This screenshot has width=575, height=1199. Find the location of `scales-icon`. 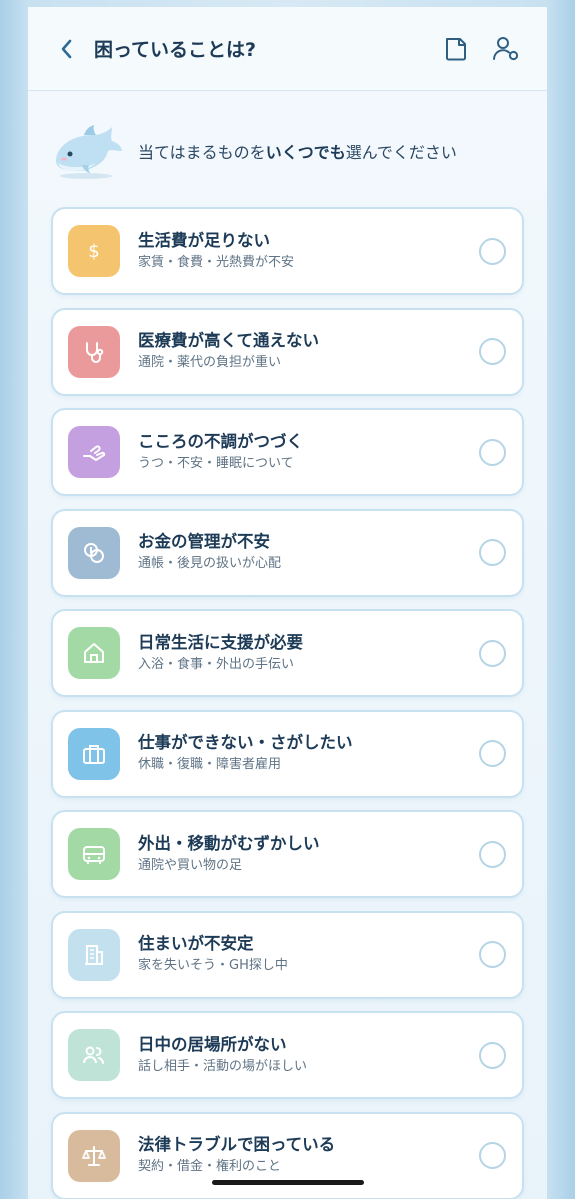

scales-icon is located at coordinates (94, 1155).